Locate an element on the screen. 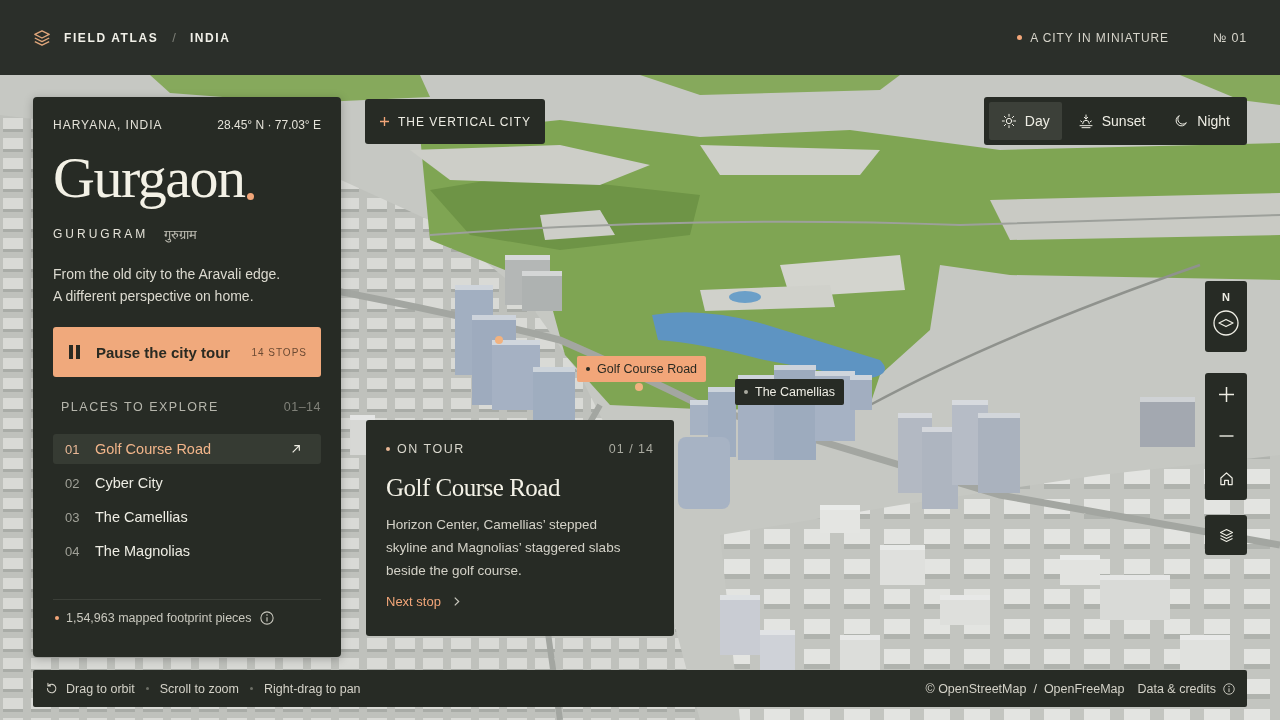 Image resolution: width=1280 pixels, height=720 pixels. hint-text: Scroll to zoom is located at coordinates (199, 688).